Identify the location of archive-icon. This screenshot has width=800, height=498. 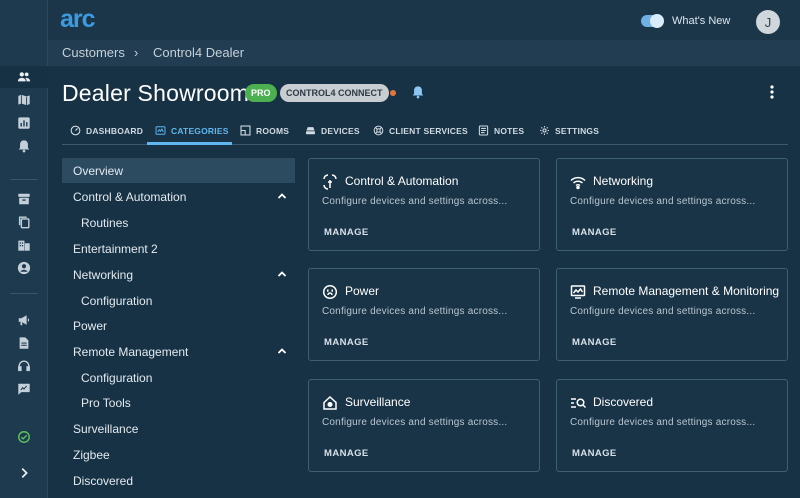
(24, 199).